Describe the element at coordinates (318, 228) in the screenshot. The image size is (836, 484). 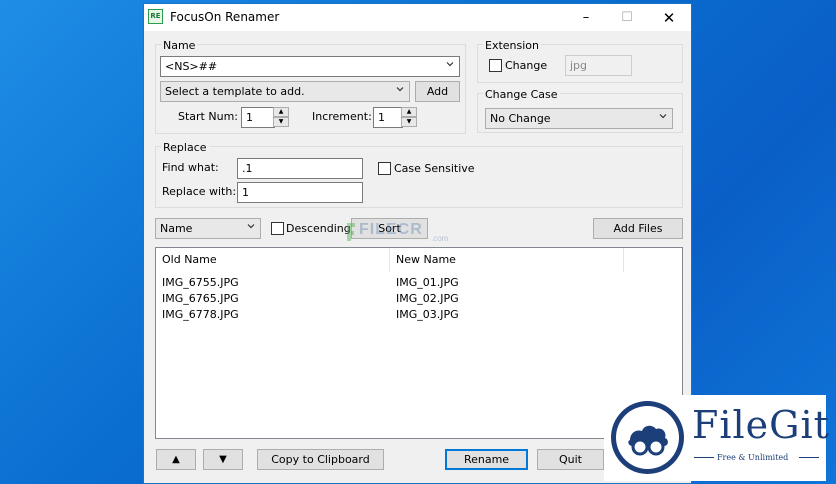
I see `descending-label: Descending` at that location.